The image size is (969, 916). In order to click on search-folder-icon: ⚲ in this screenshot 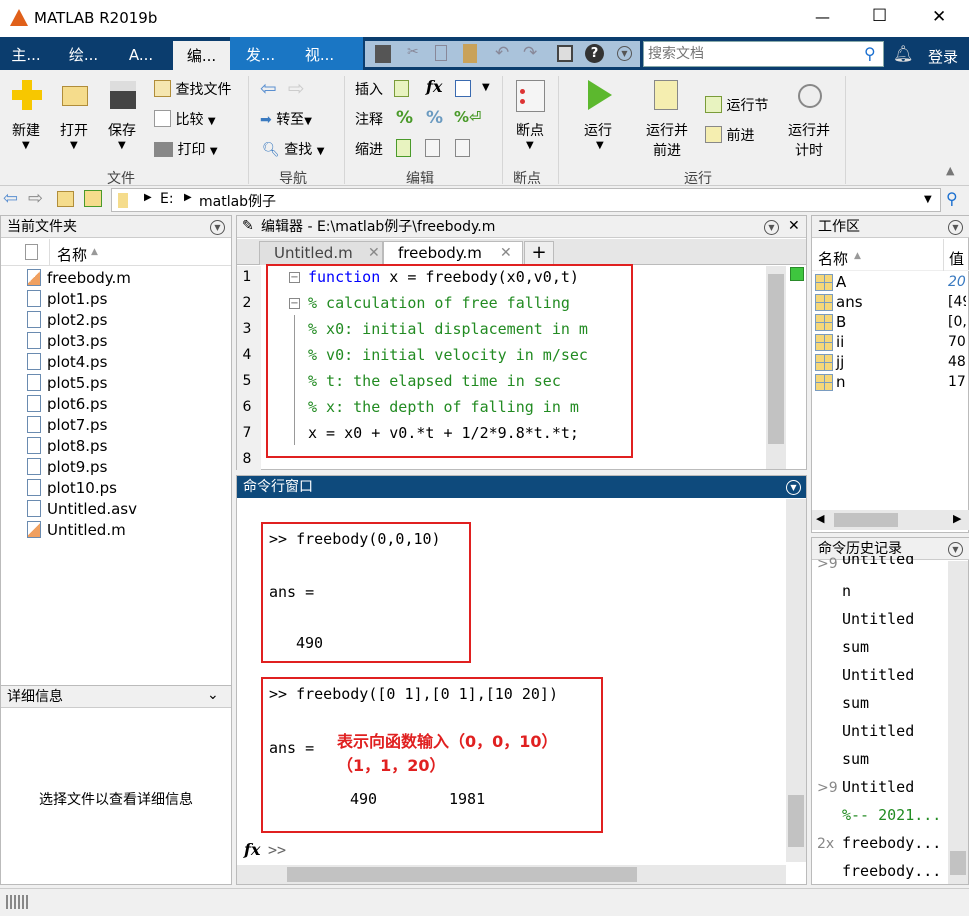, I will do `click(952, 198)`.